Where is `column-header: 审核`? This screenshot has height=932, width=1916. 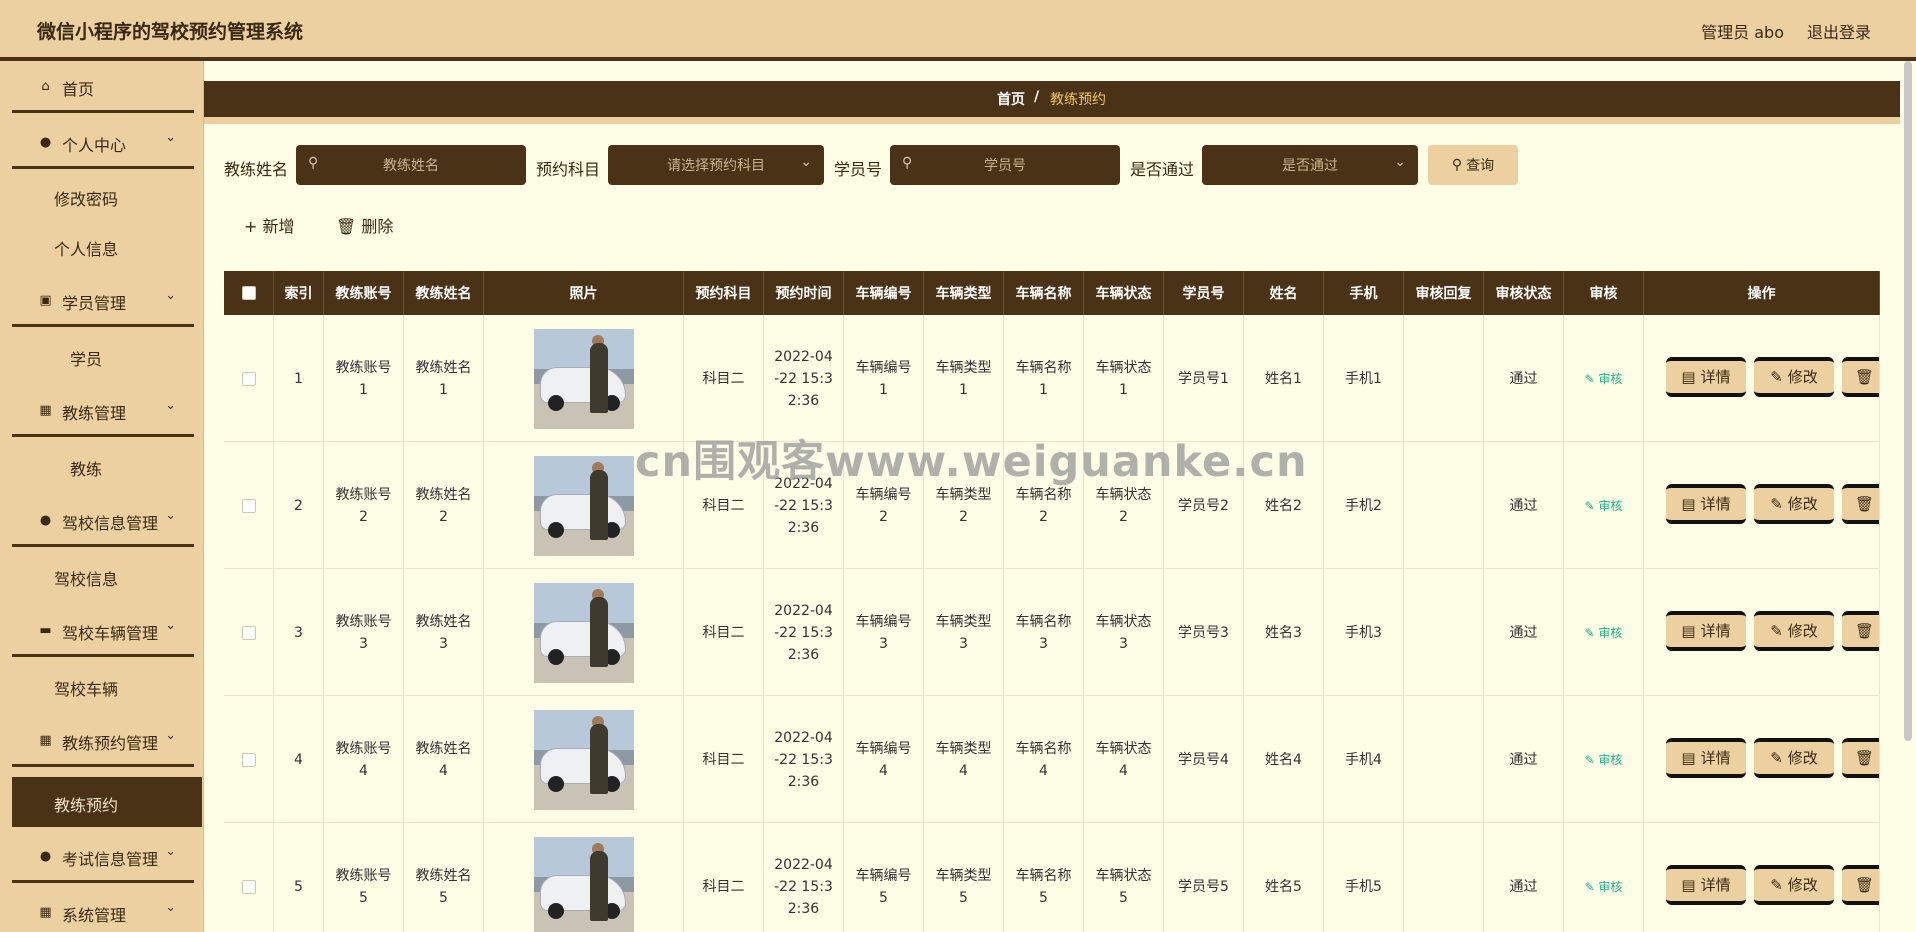
column-header: 审核 is located at coordinates (1604, 293).